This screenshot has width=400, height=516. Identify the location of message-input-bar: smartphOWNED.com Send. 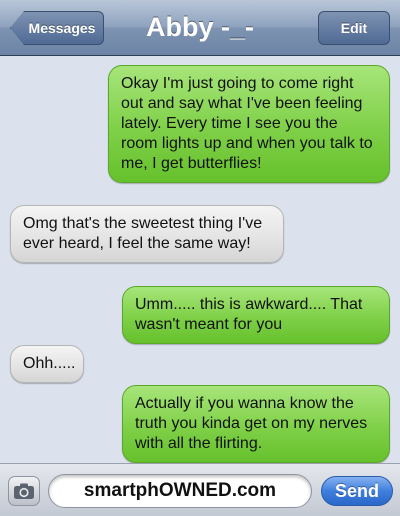
(200, 489).